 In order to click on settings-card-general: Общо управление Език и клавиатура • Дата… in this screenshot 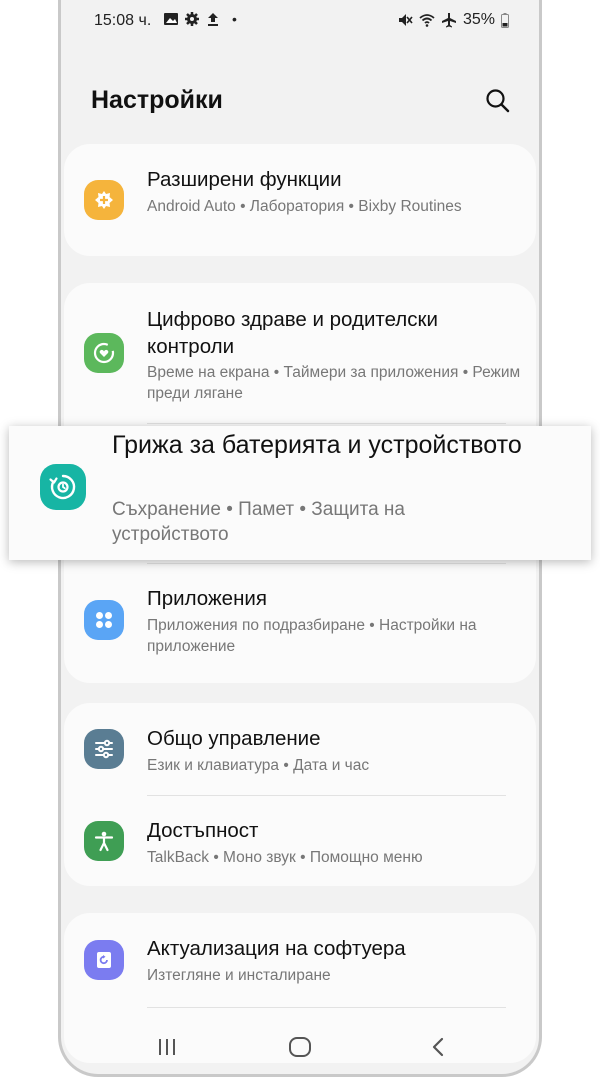, I will do `click(300, 794)`.